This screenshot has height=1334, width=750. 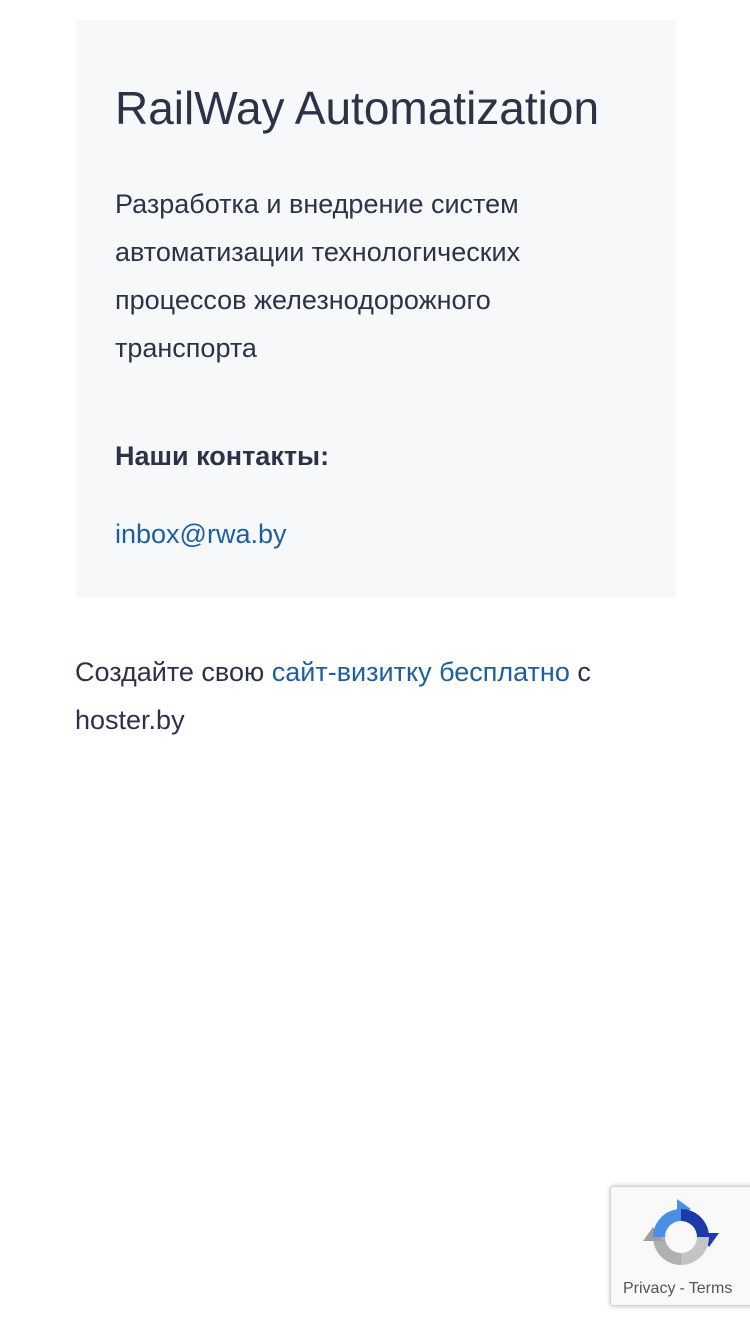 I want to click on email-link: inbox@rwa.by, so click(x=200, y=534).